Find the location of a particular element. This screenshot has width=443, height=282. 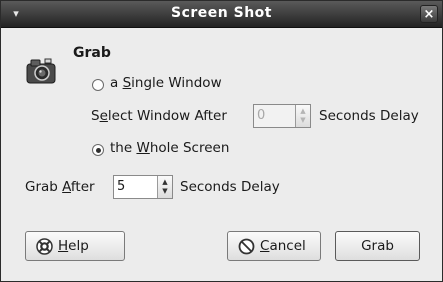

help-icon is located at coordinates (44, 246).